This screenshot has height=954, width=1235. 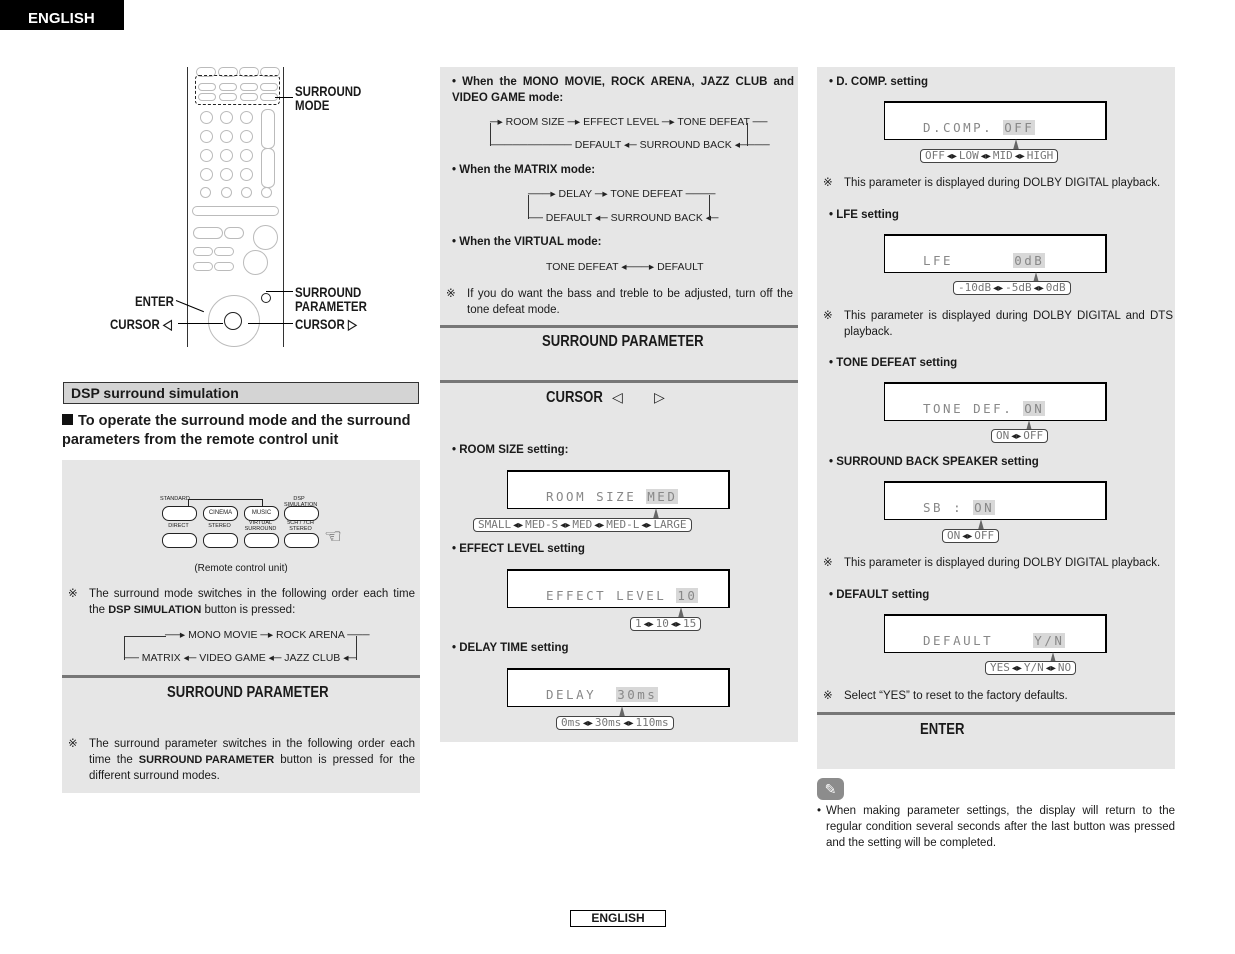 What do you see at coordinates (510, 450) in the screenshot?
I see `room-size-heading: • ROOM SIZE setting:` at bounding box center [510, 450].